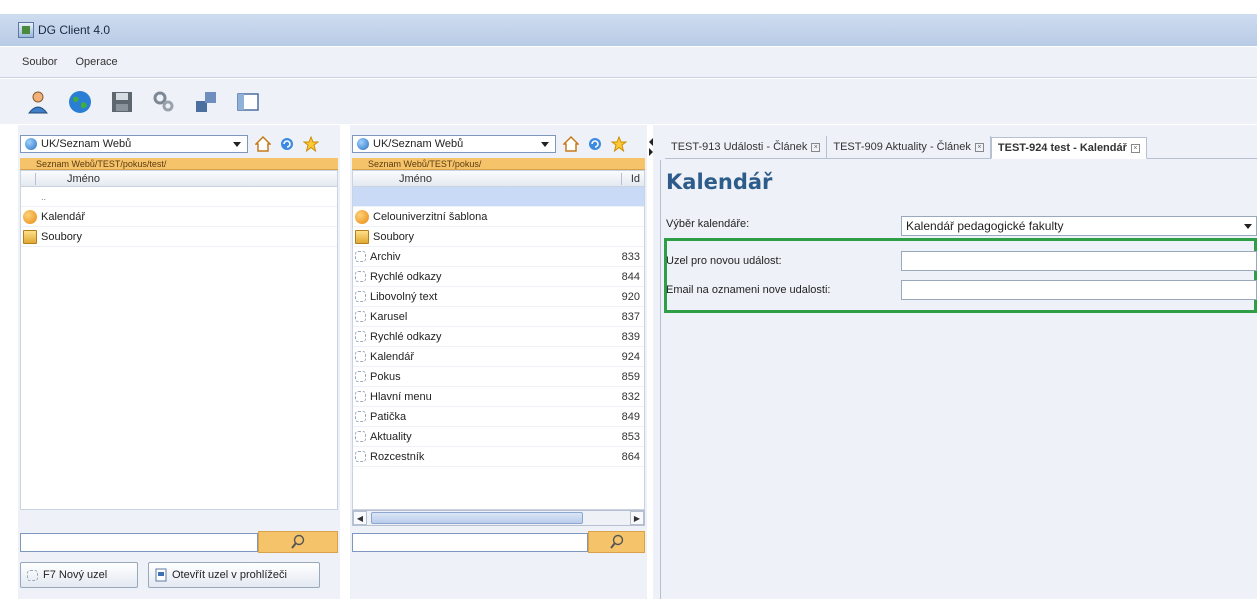 The image size is (1257, 601). I want to click on windows-icon, so click(206, 102).